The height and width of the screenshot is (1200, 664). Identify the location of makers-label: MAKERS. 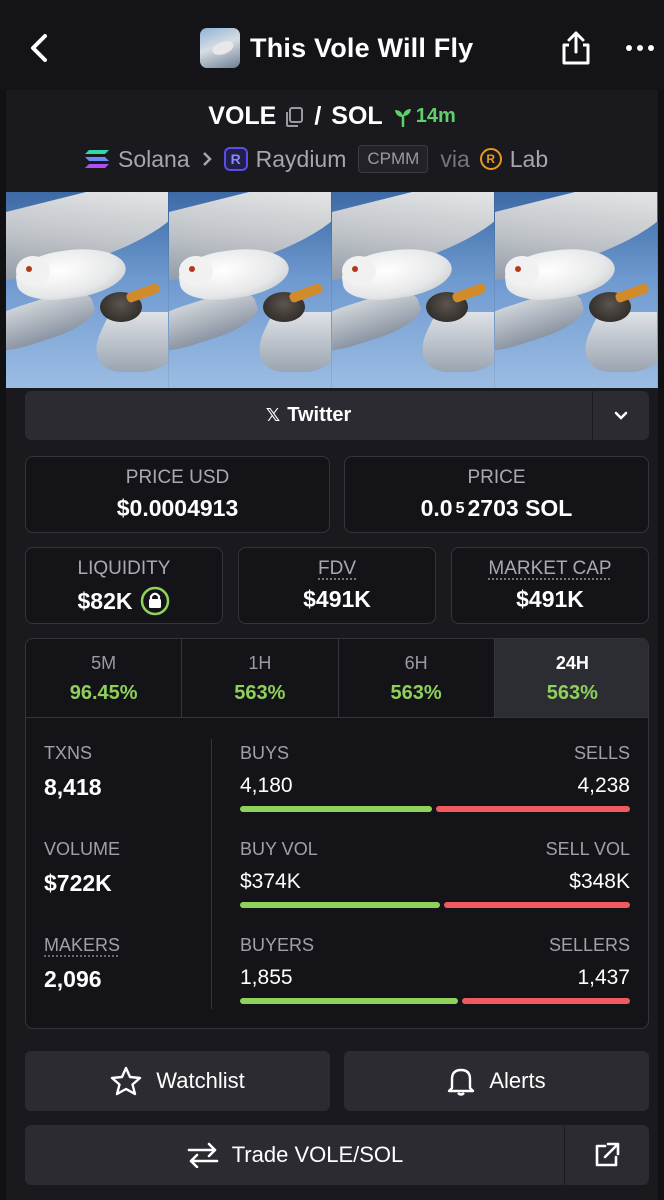
(82, 945).